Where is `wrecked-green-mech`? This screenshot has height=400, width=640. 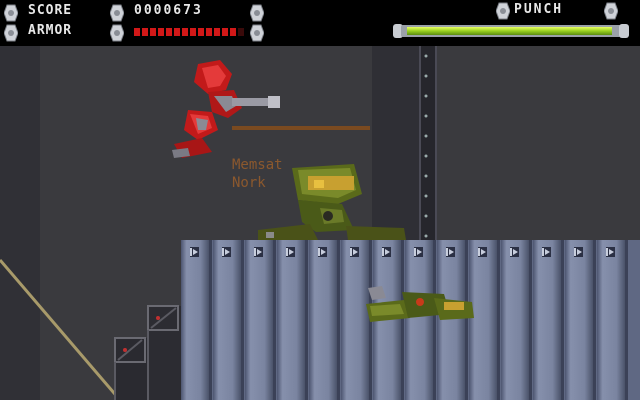
wrecked-green-mech is located at coordinates (420, 304).